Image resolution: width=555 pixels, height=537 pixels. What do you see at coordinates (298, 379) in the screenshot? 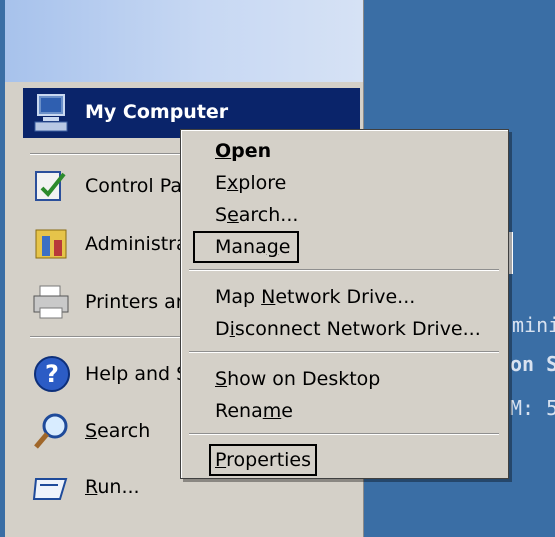
I see `ctx-show-on-desktop-label: Show on Desktop` at bounding box center [298, 379].